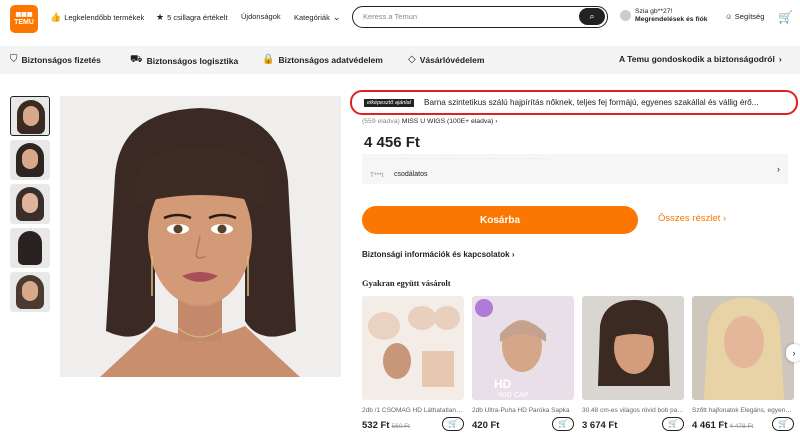  I want to click on hd-label: HD, so click(503, 384).